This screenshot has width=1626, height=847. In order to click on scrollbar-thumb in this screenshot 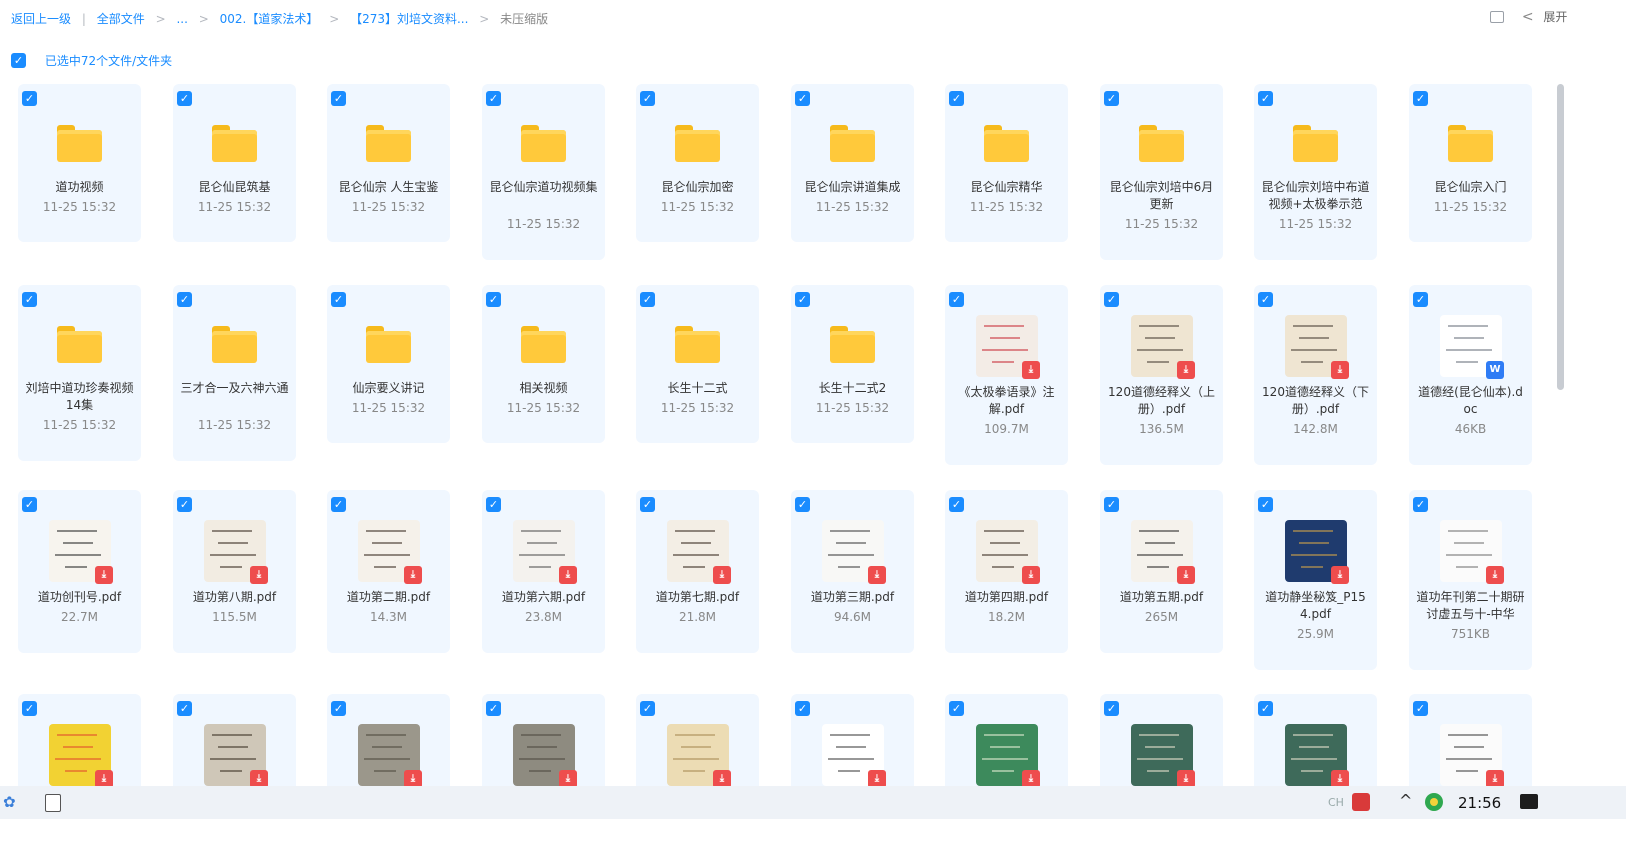, I will do `click(1560, 237)`.